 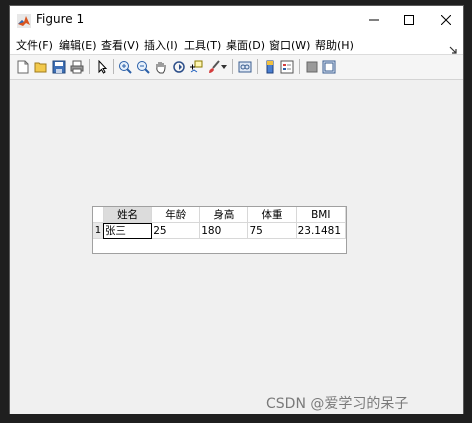 I want to click on window-title: Figure 1, so click(x=60, y=19).